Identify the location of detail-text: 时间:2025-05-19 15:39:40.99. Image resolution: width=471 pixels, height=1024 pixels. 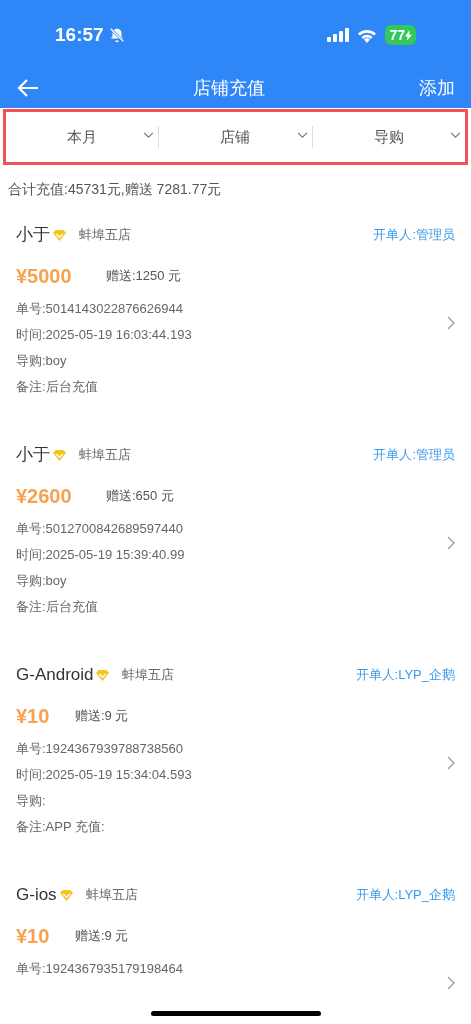
(100, 555).